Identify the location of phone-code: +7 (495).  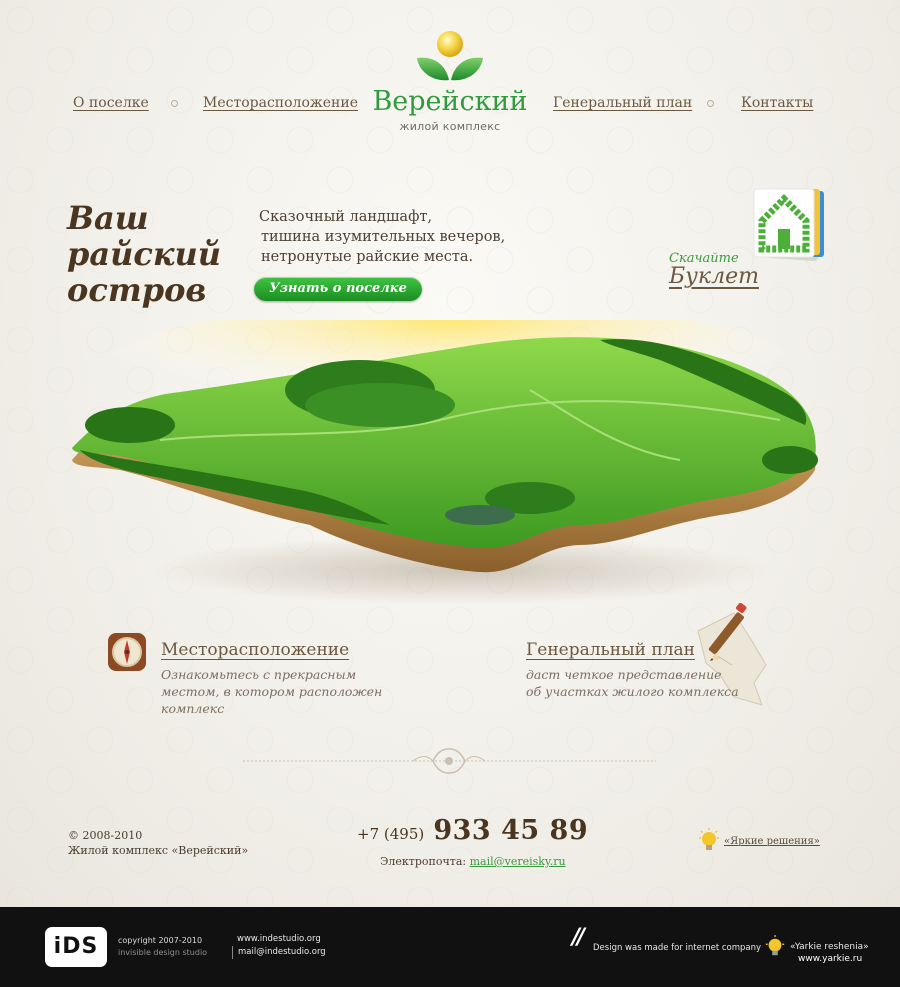
(391, 834).